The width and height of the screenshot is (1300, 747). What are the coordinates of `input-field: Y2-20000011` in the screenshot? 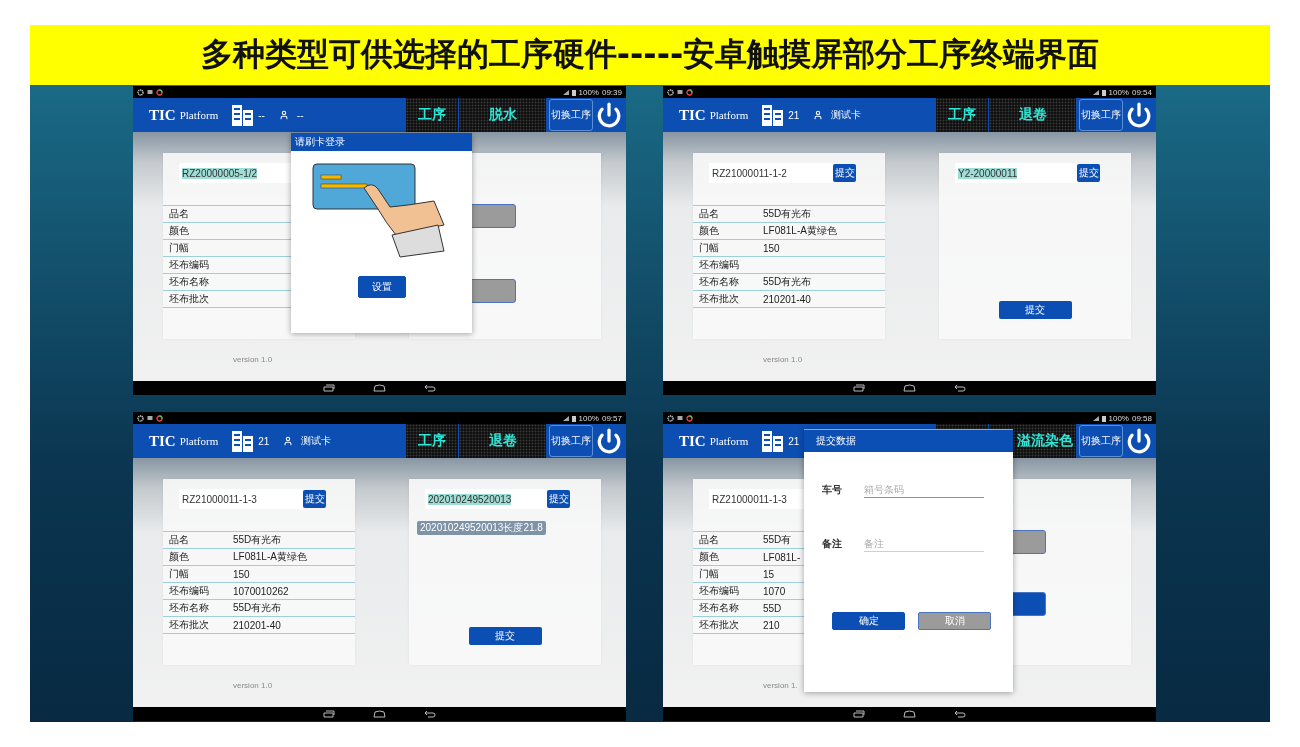 It's located at (1016, 173).